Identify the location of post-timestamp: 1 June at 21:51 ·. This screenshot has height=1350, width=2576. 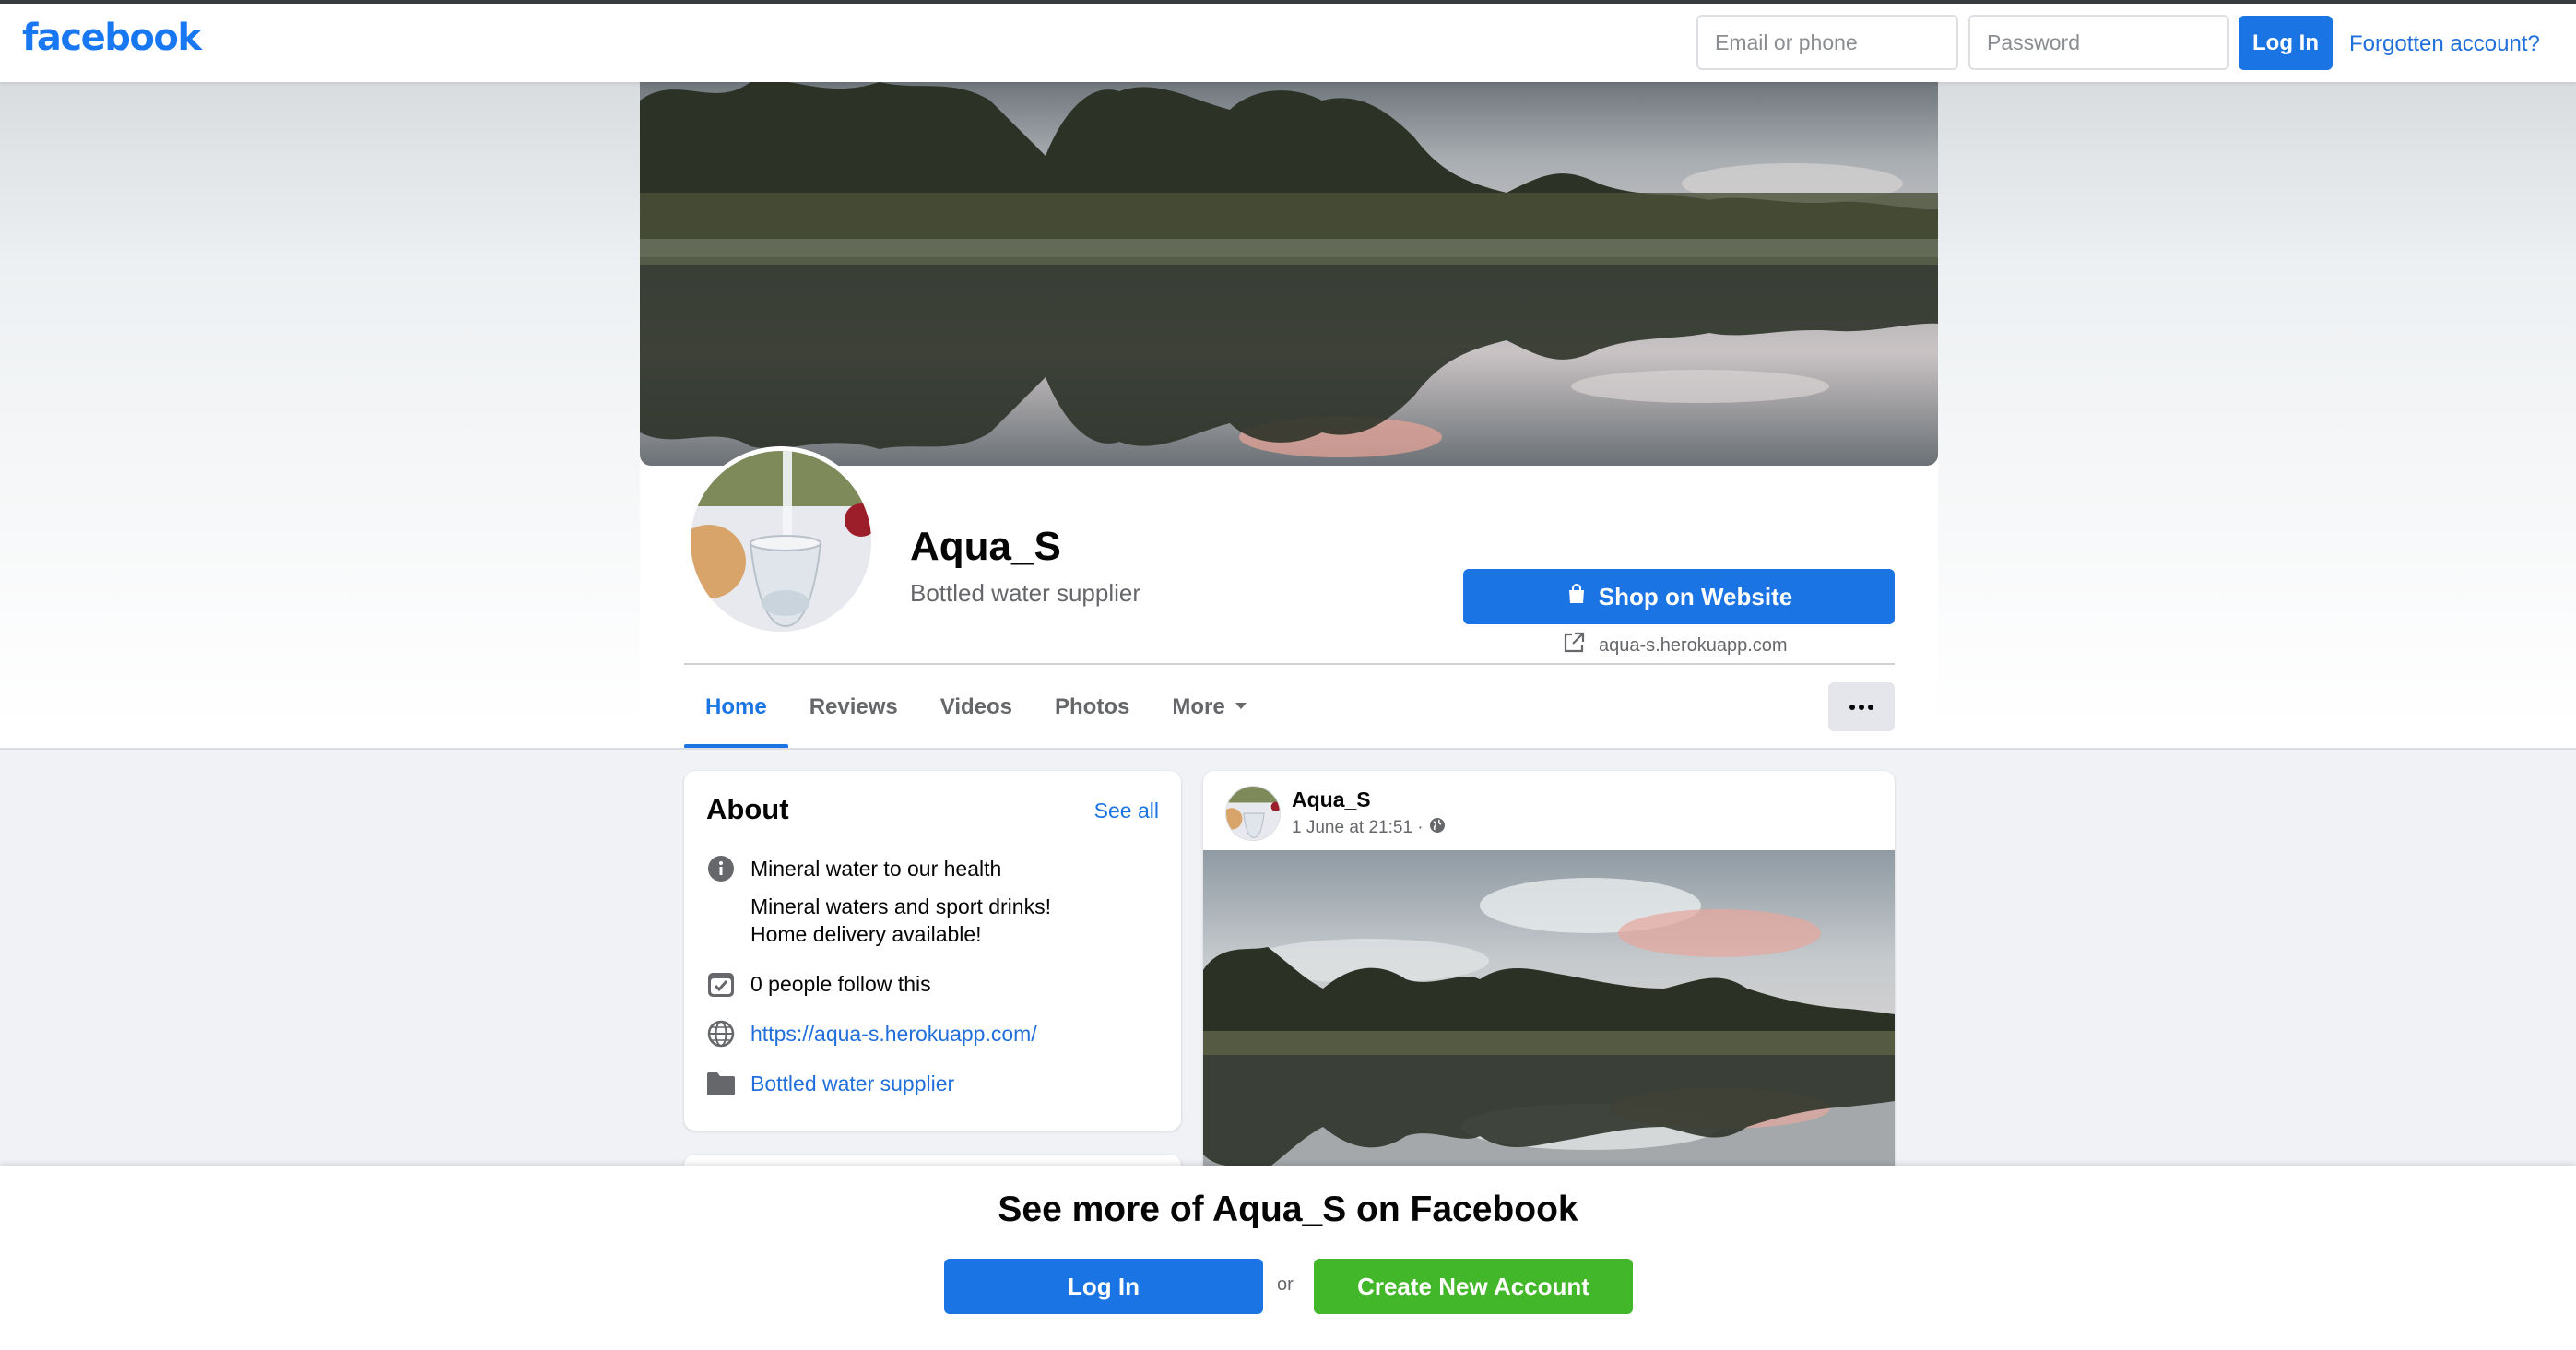
(1369, 828).